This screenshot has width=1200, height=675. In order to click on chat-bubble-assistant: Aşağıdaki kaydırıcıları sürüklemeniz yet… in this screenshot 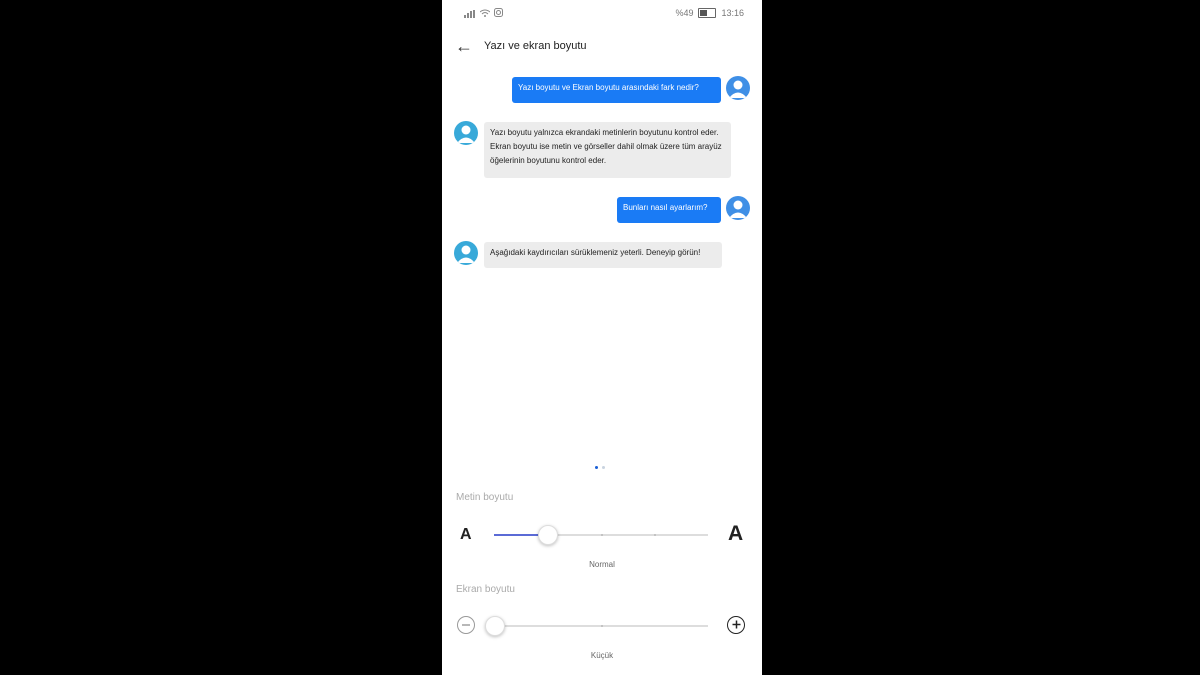, I will do `click(603, 255)`.